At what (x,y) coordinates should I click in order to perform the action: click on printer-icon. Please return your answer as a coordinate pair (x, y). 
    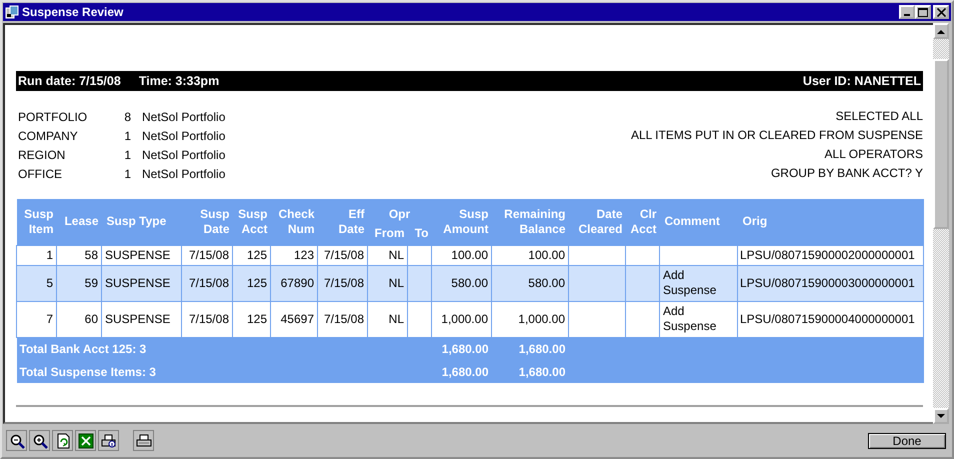
    Looking at the image, I should click on (144, 440).